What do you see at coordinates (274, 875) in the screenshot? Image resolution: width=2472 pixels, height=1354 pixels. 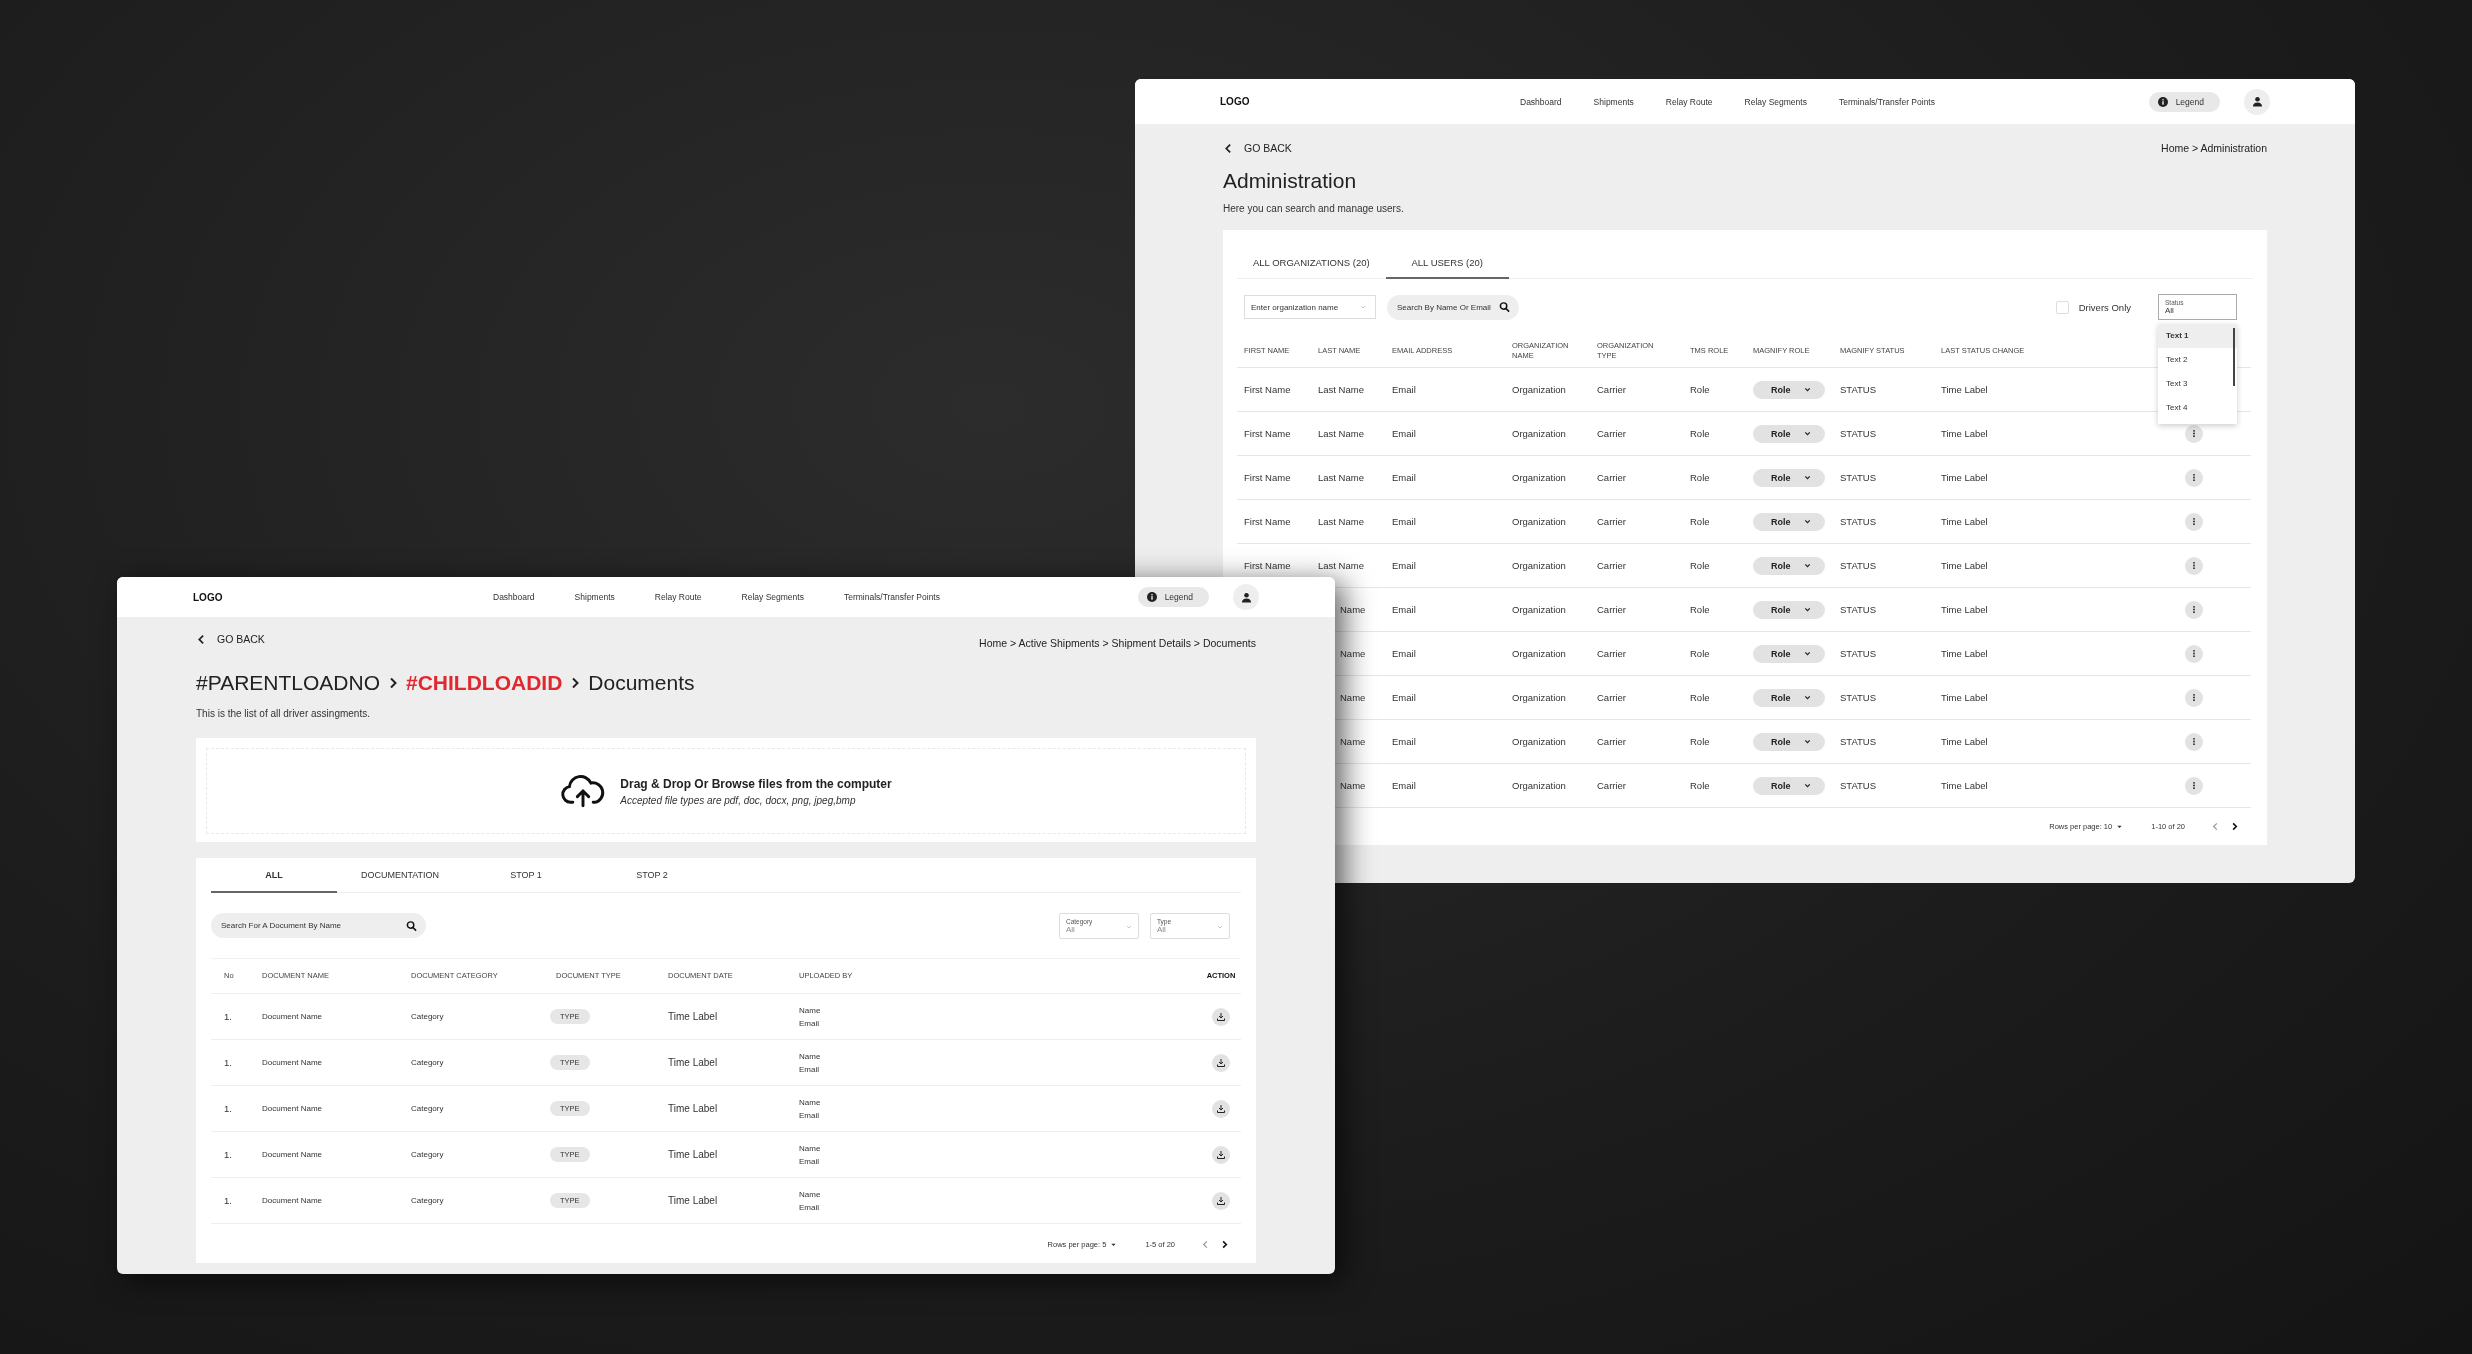 I see `tab: ALL` at bounding box center [274, 875].